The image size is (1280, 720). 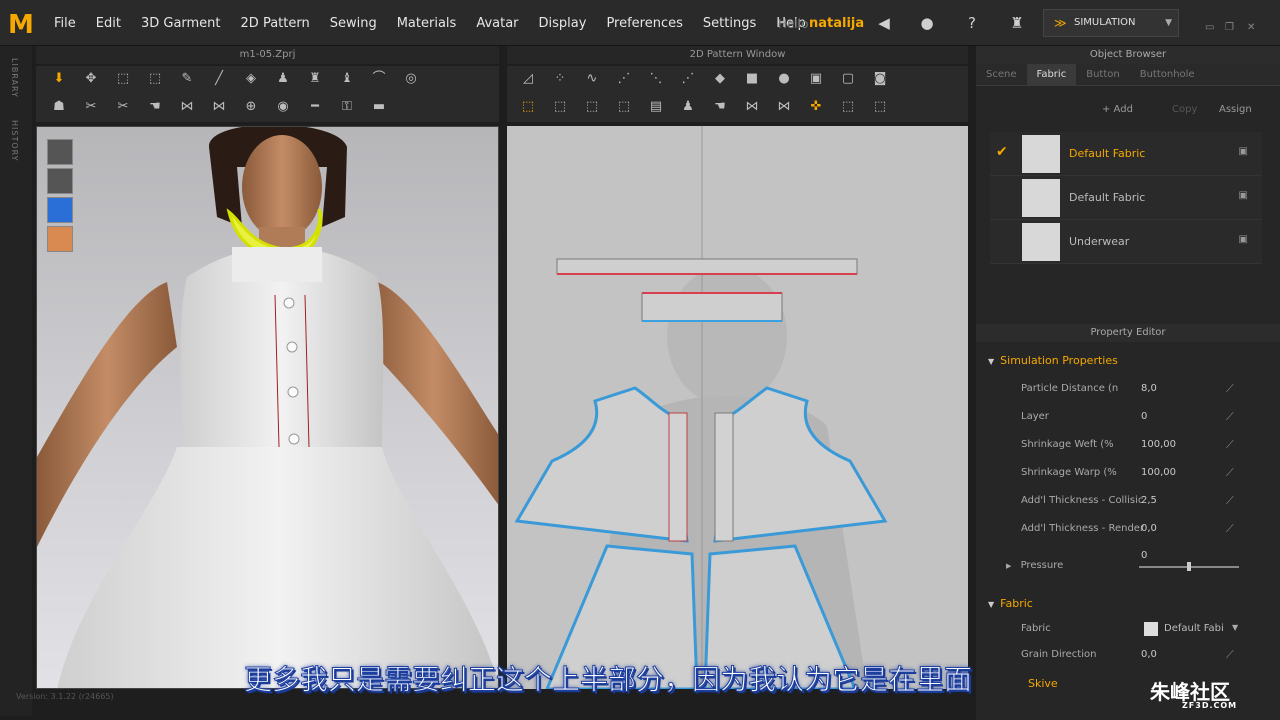 What do you see at coordinates (624, 79) in the screenshot?
I see `add-point-icon: ⋰` at bounding box center [624, 79].